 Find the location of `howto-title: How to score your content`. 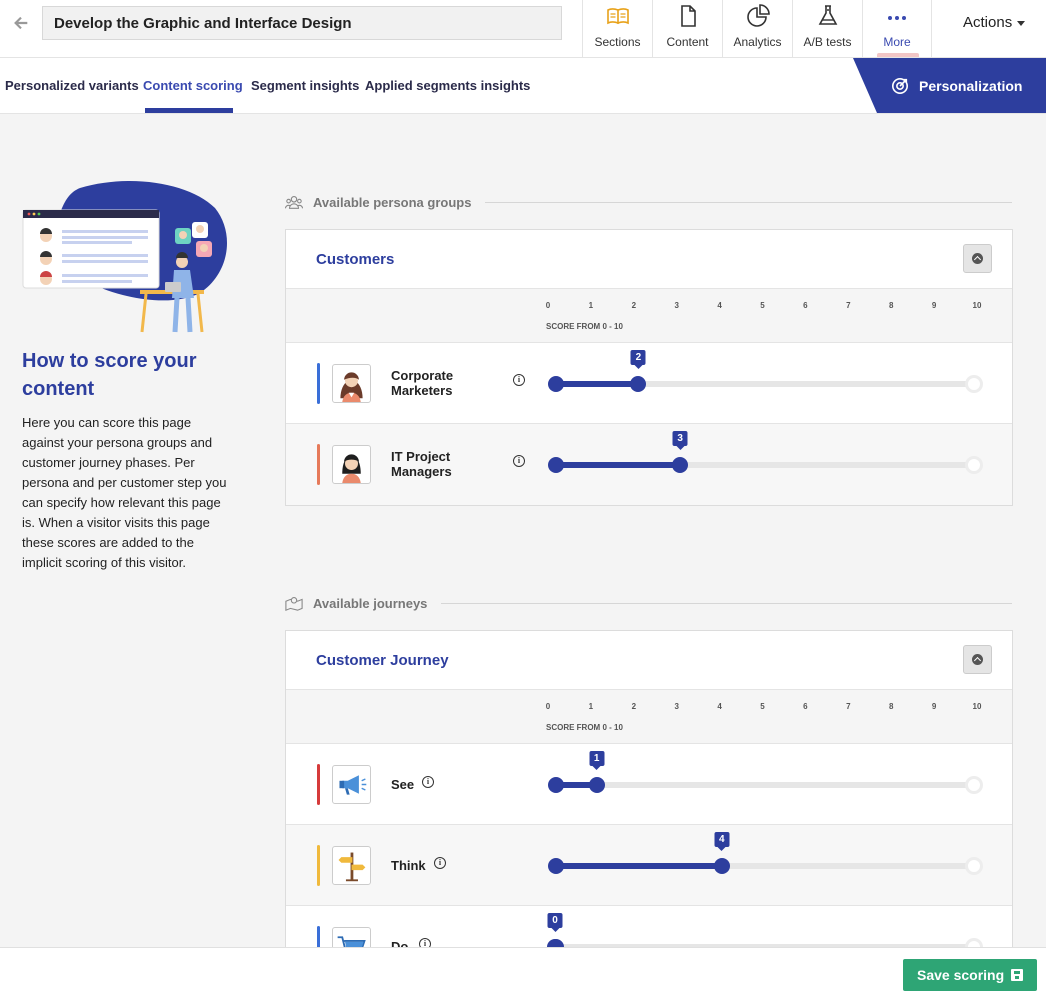

howto-title: How to score your content is located at coordinates (109, 375).